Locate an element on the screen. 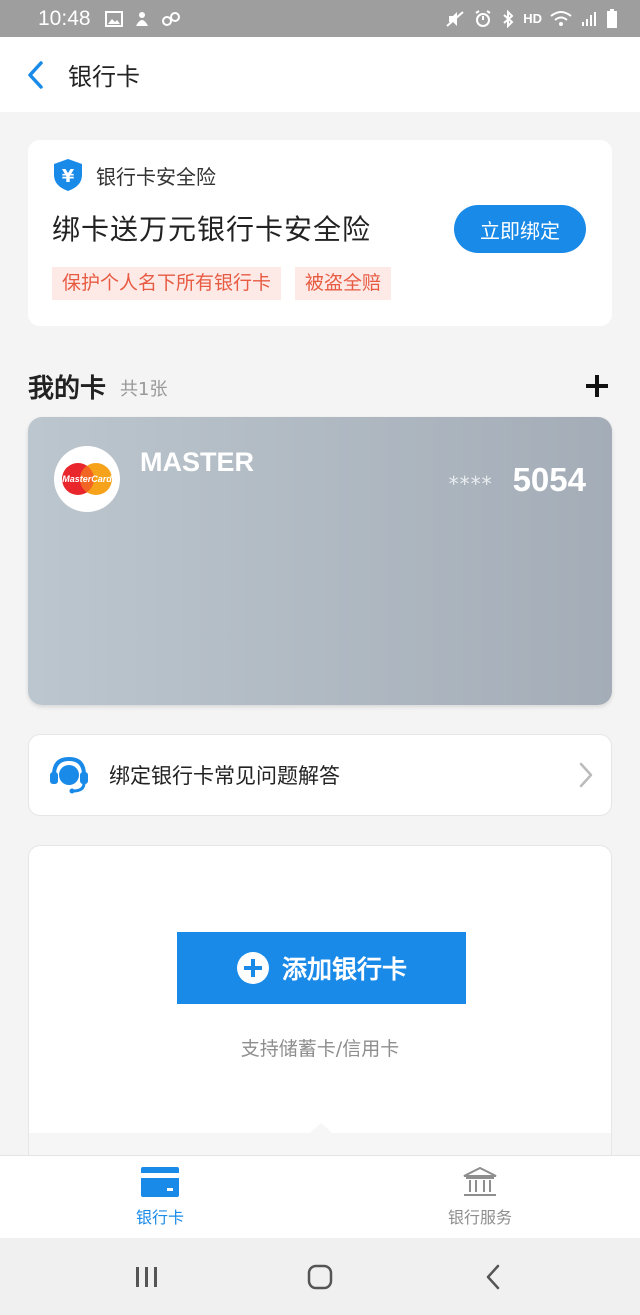 The image size is (640, 1315). home-icon is located at coordinates (320, 1276).